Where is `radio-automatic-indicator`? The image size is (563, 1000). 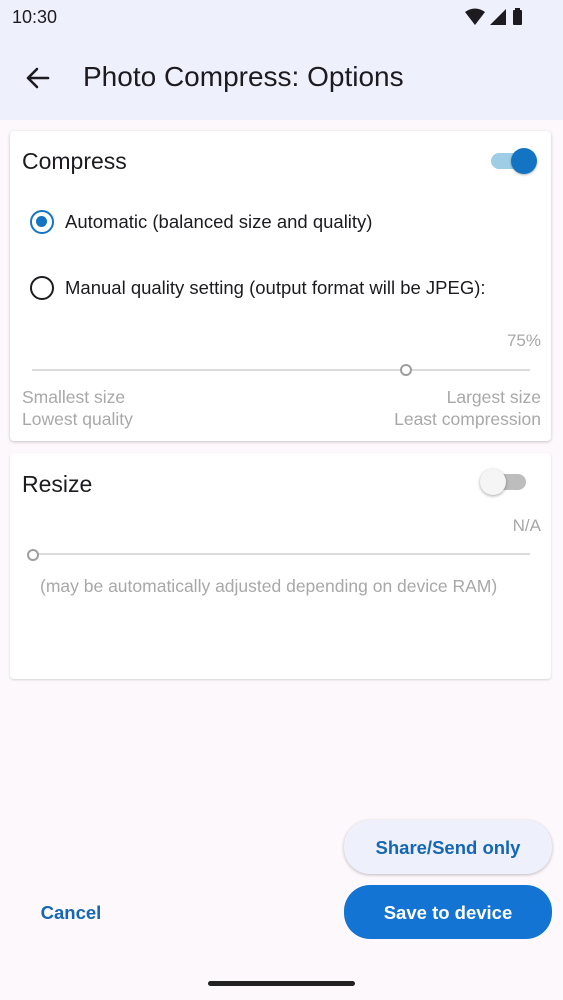 radio-automatic-indicator is located at coordinates (42, 222).